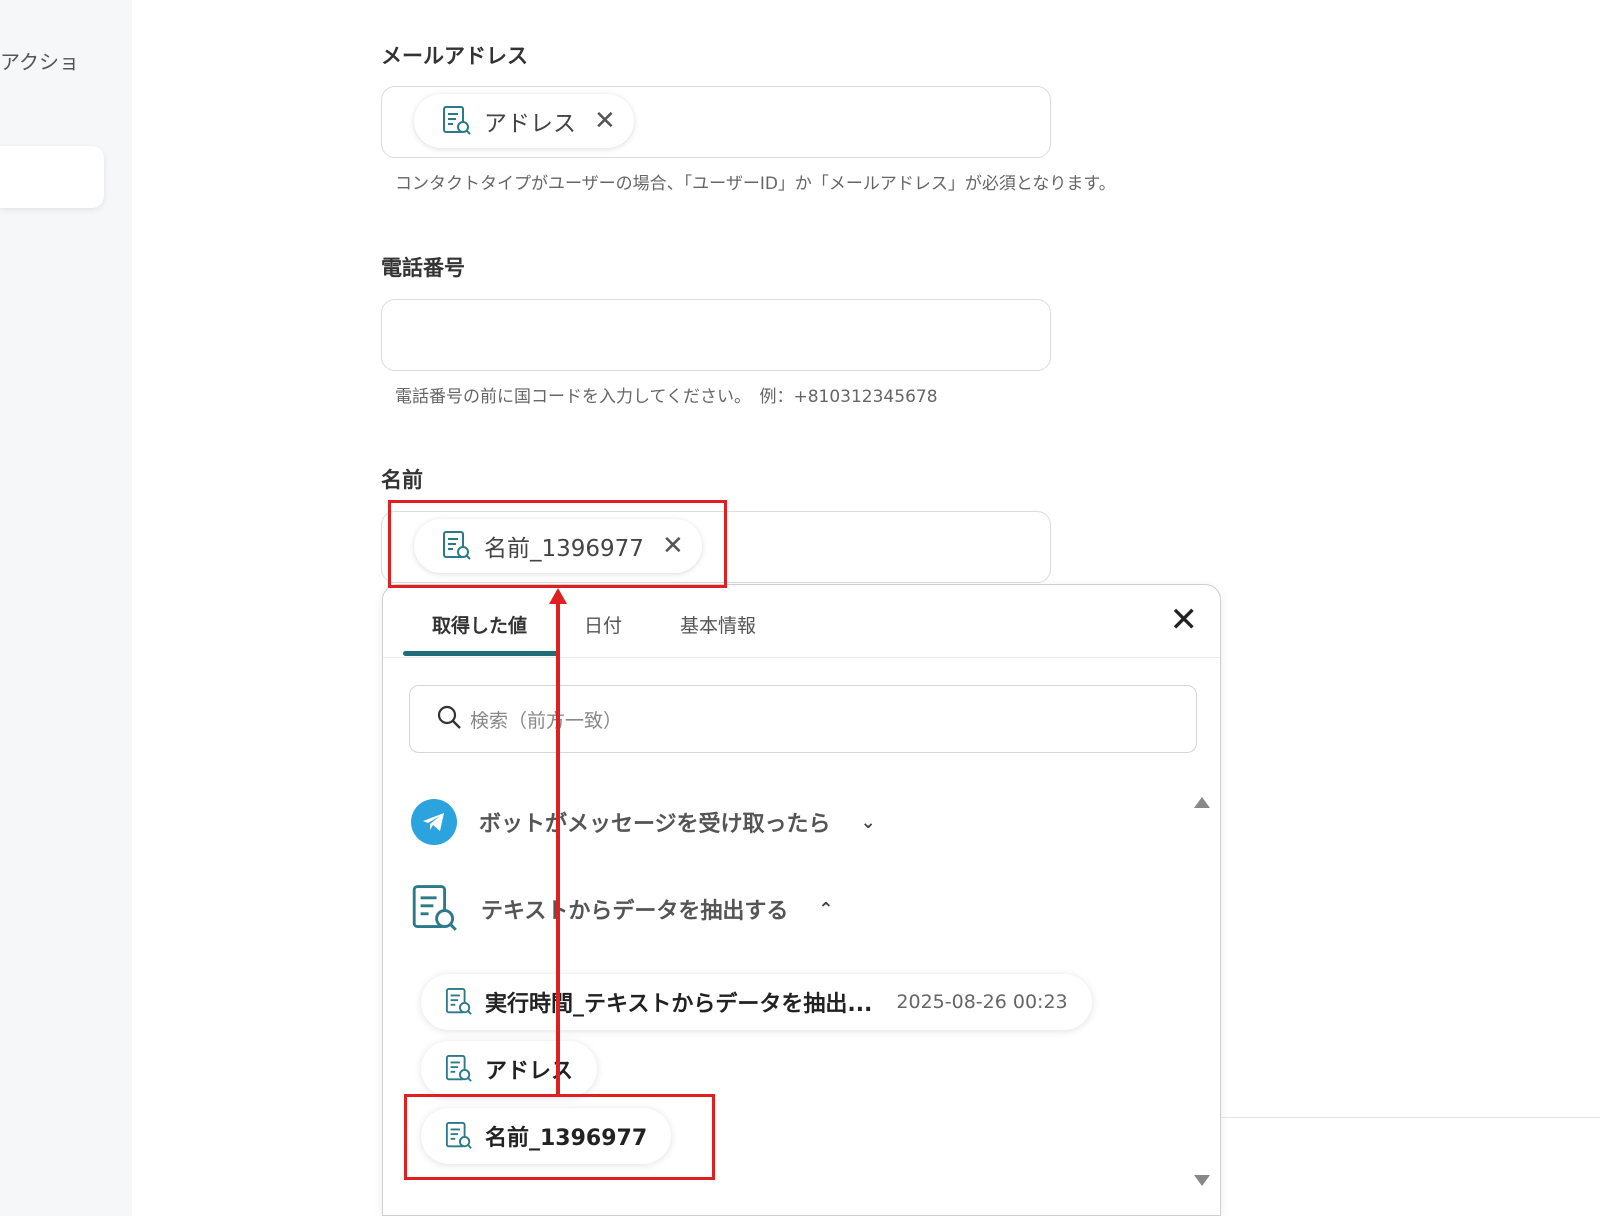 The image size is (1600, 1216). What do you see at coordinates (52, 177) in the screenshot?
I see `sidebar-card` at bounding box center [52, 177].